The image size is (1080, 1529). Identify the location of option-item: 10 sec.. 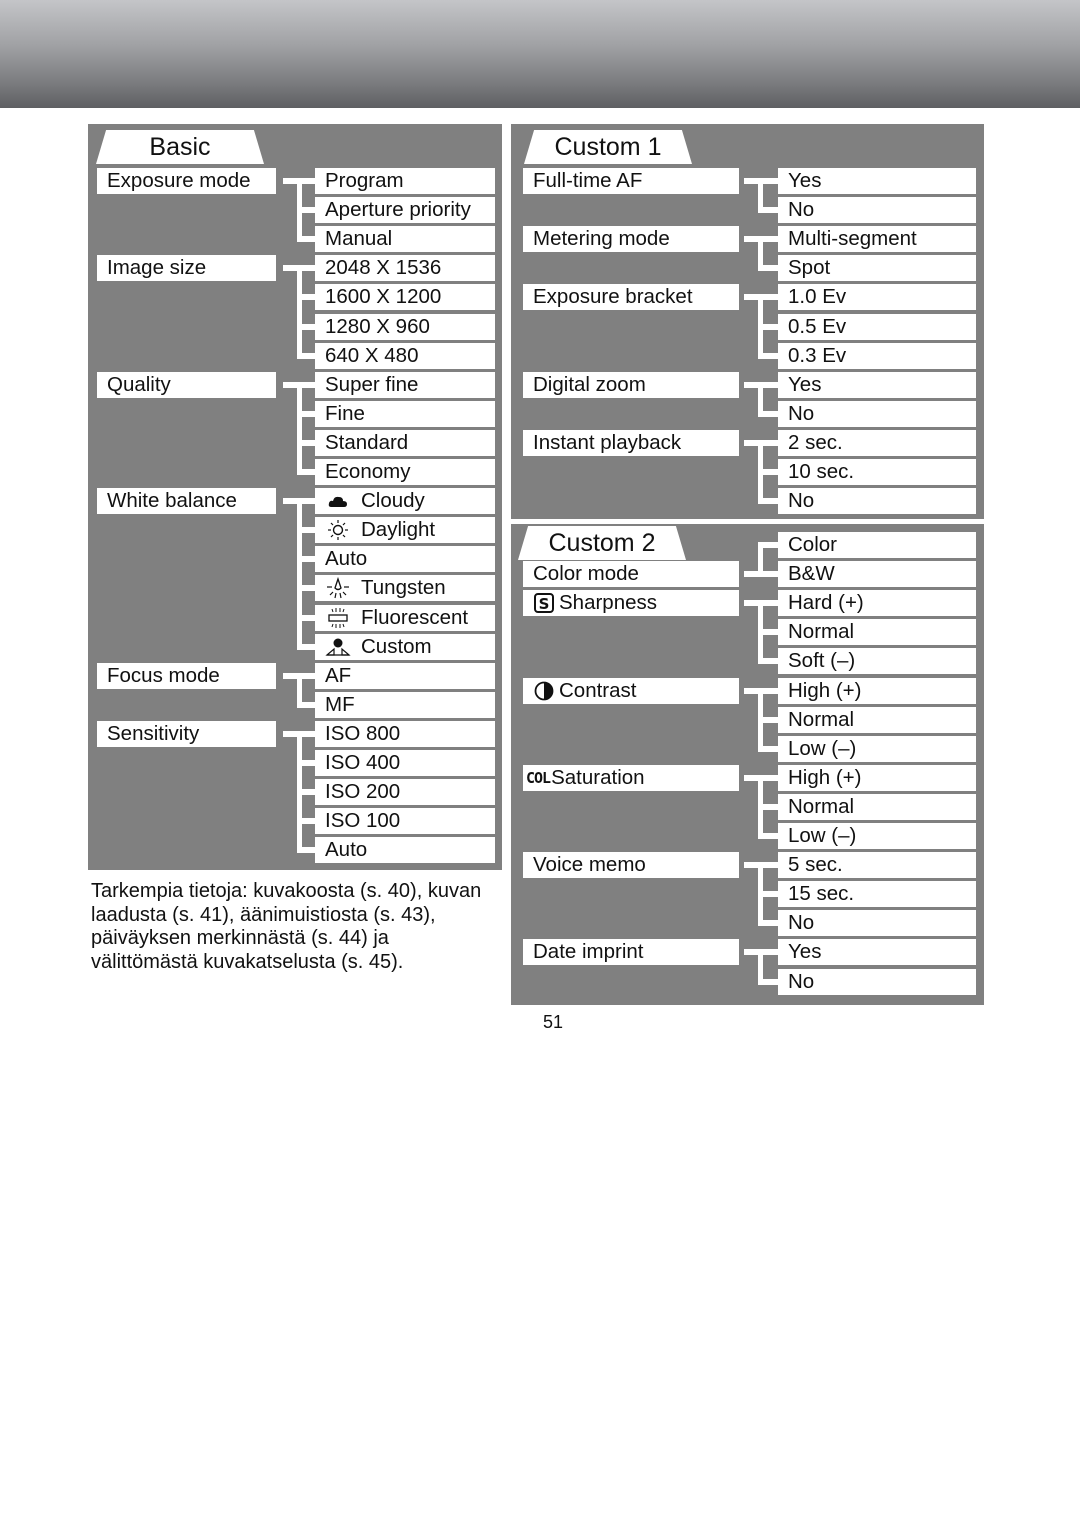
(877, 472).